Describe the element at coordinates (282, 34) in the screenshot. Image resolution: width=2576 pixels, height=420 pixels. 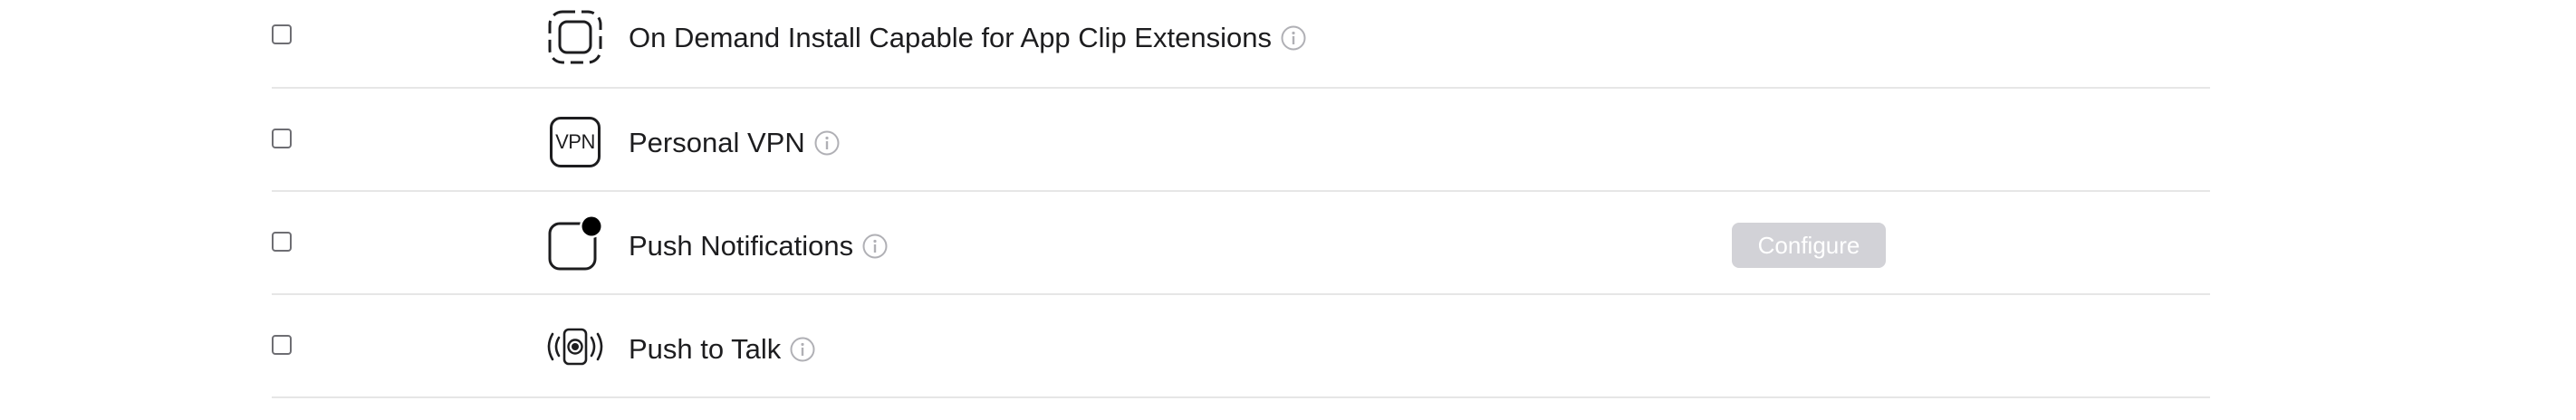
I see `on-demand-install-checkbox` at that location.